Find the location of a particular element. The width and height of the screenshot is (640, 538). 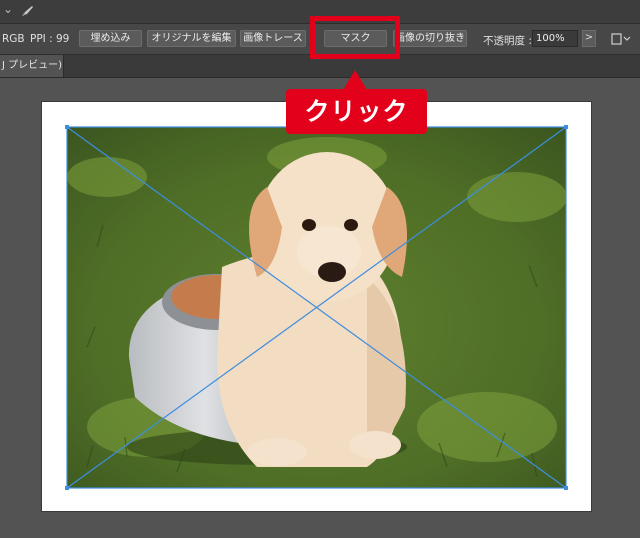

mask-button-highlight is located at coordinates (355, 37).